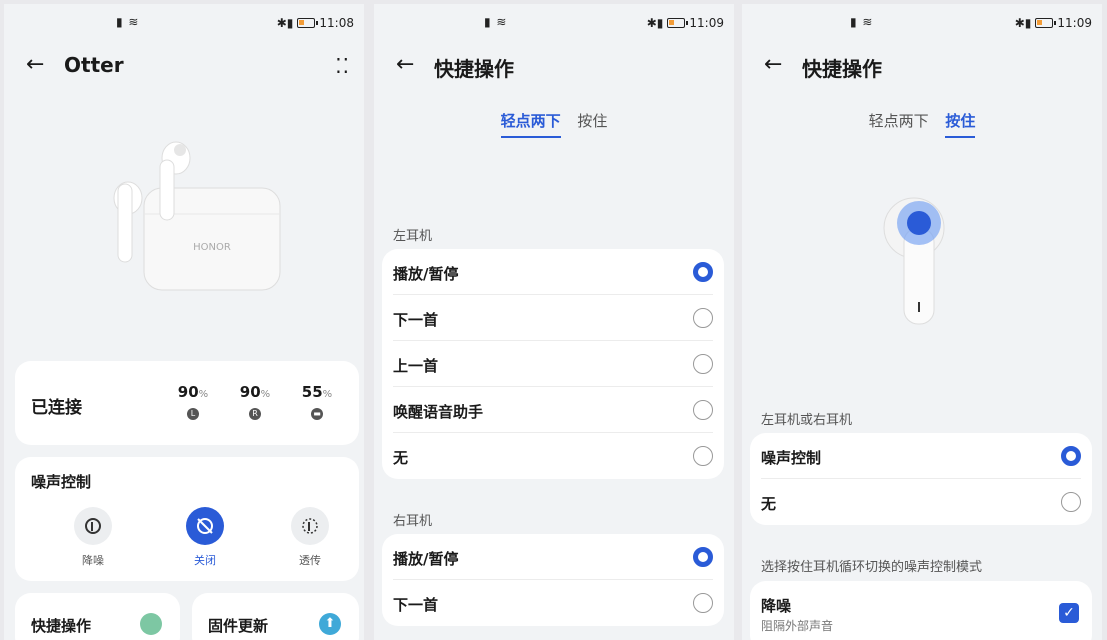 The image size is (1107, 640). I want to click on right-earbud-icon: R, so click(255, 414).